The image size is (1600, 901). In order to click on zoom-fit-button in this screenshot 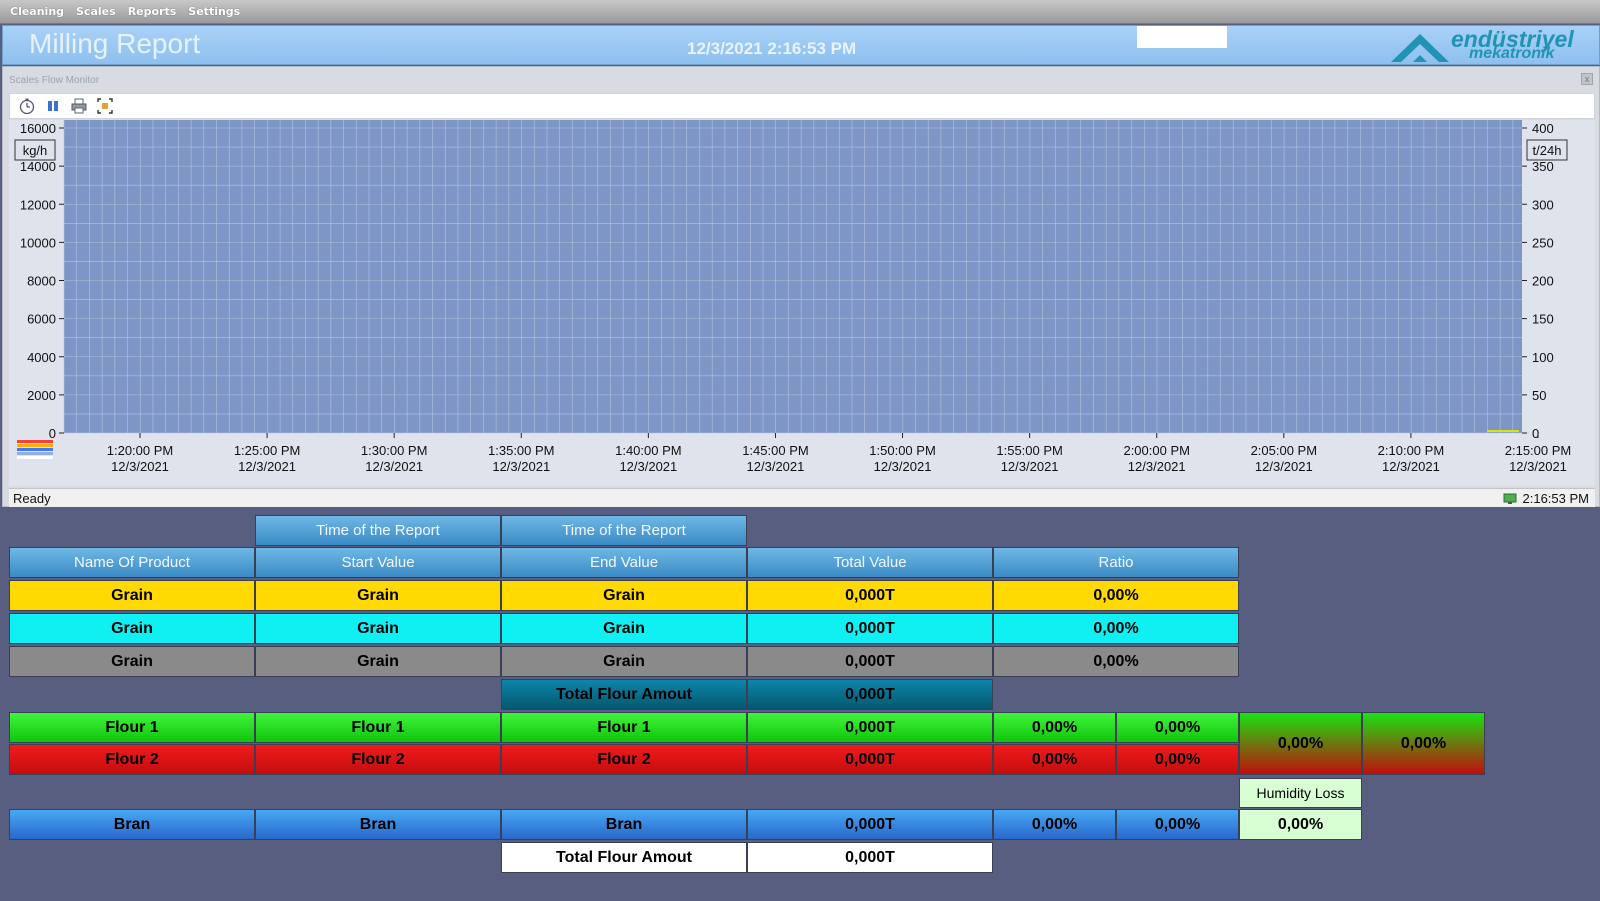, I will do `click(105, 106)`.